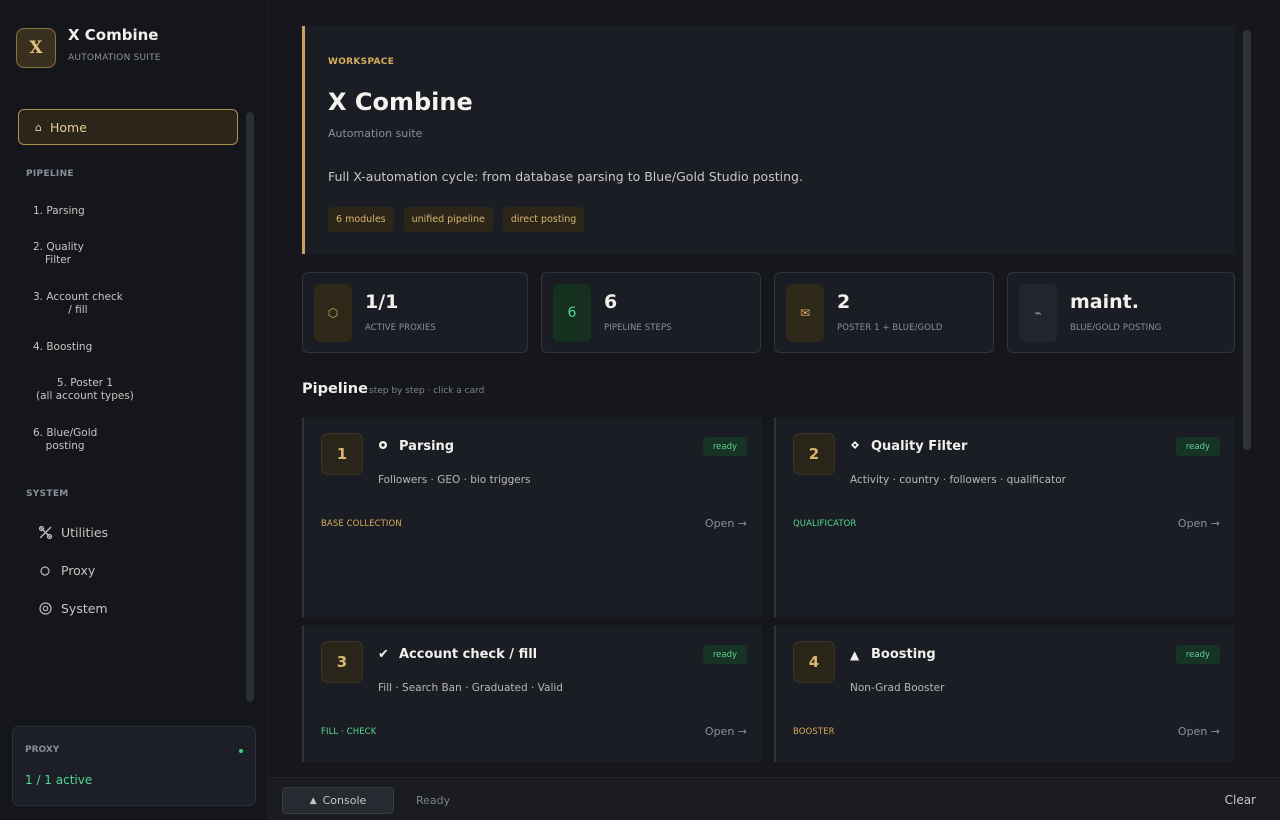  What do you see at coordinates (814, 732) in the screenshot?
I see `card-category: BOOSTER` at bounding box center [814, 732].